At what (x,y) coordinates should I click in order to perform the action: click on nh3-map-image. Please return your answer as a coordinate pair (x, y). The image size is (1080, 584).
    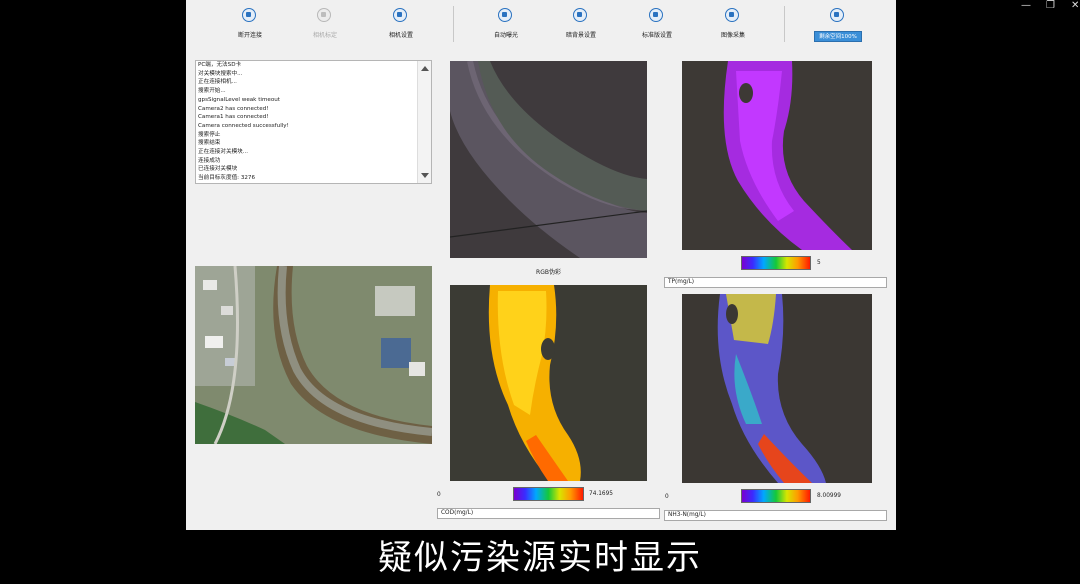
    Looking at the image, I should click on (777, 388).